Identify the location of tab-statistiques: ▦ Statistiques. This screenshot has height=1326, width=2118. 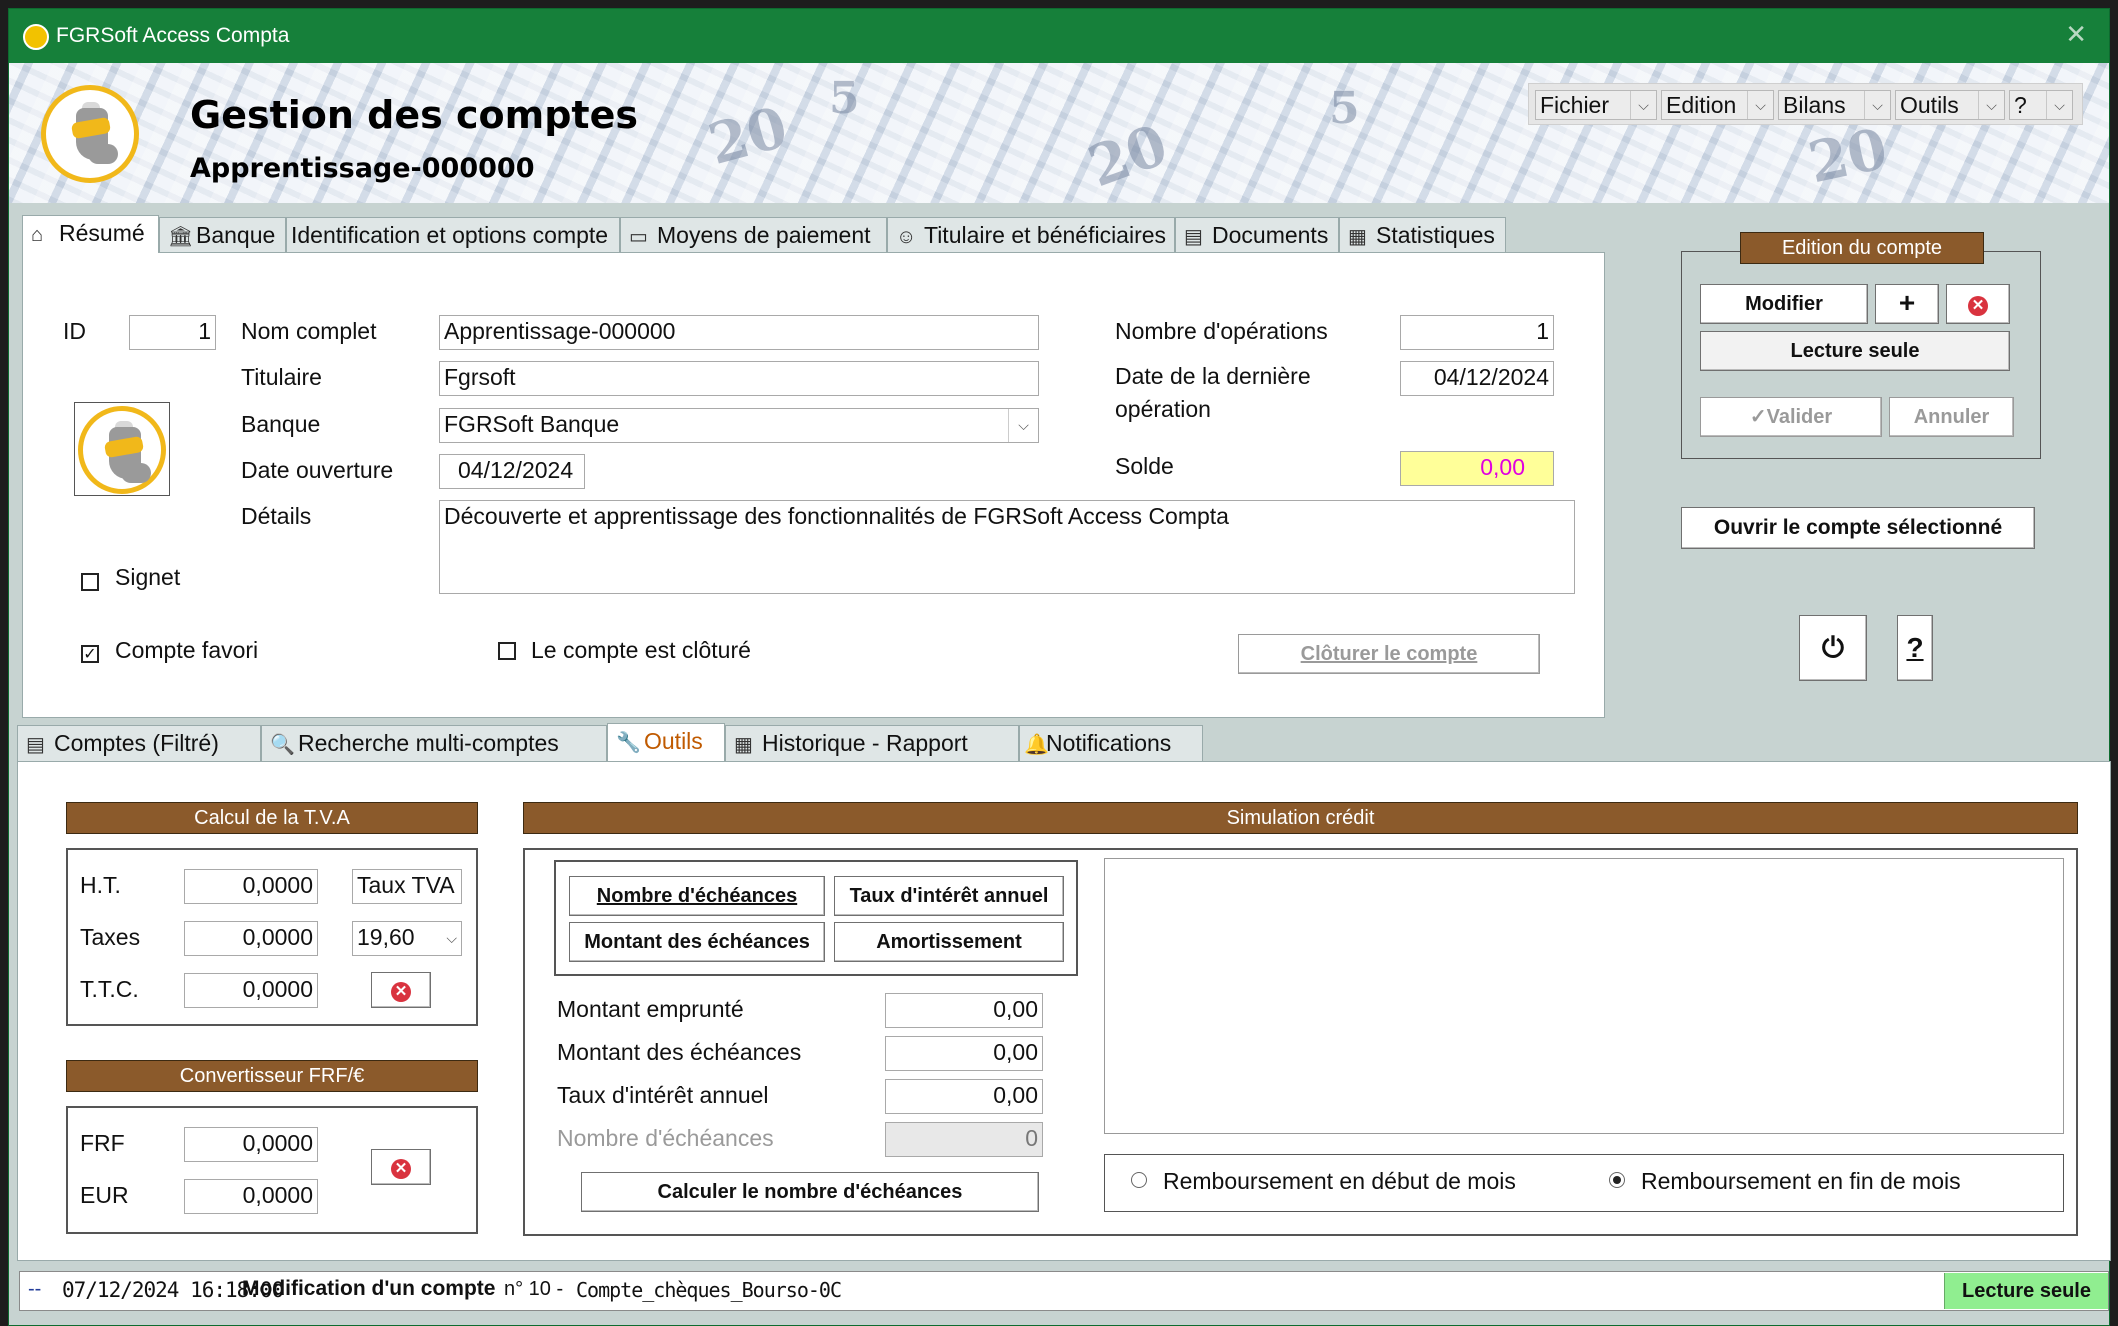
(1422, 235).